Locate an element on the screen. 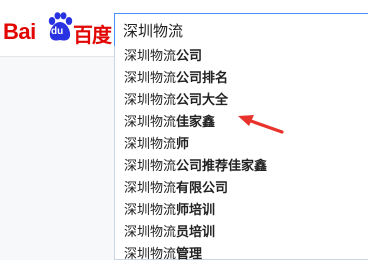 The width and height of the screenshot is (368, 266). suggestion-completion: 公司 is located at coordinates (189, 56).